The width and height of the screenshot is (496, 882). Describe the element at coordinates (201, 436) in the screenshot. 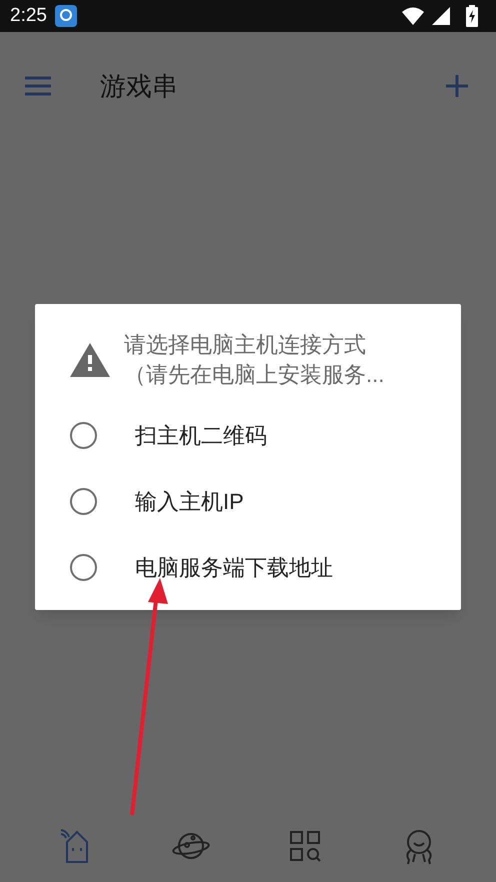

I see `option-label: 扫主机二维码` at that location.